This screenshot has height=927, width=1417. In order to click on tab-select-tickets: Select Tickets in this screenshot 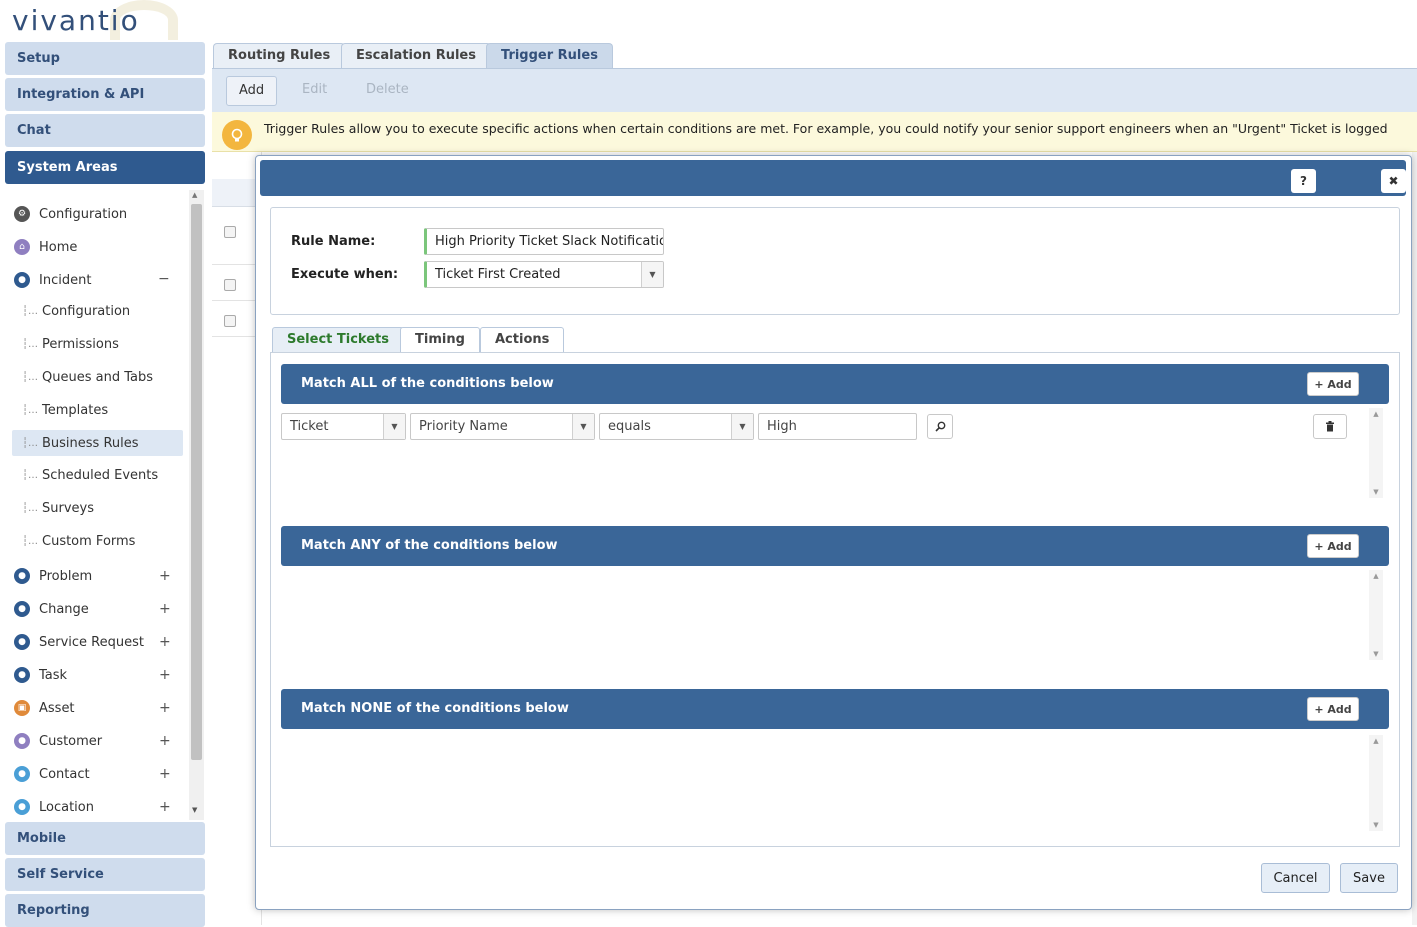, I will do `click(338, 340)`.